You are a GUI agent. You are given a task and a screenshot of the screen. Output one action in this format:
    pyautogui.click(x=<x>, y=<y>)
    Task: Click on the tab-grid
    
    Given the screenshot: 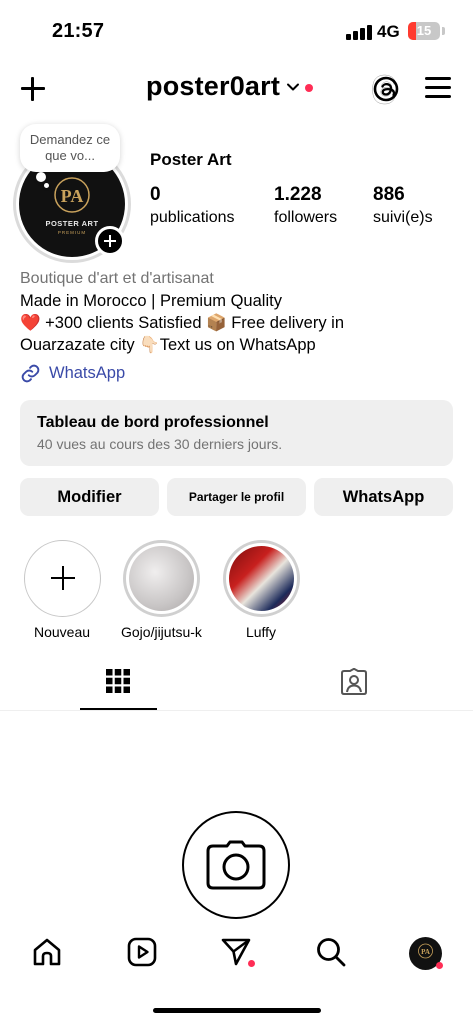 What is the action you would take?
    pyautogui.click(x=118, y=688)
    